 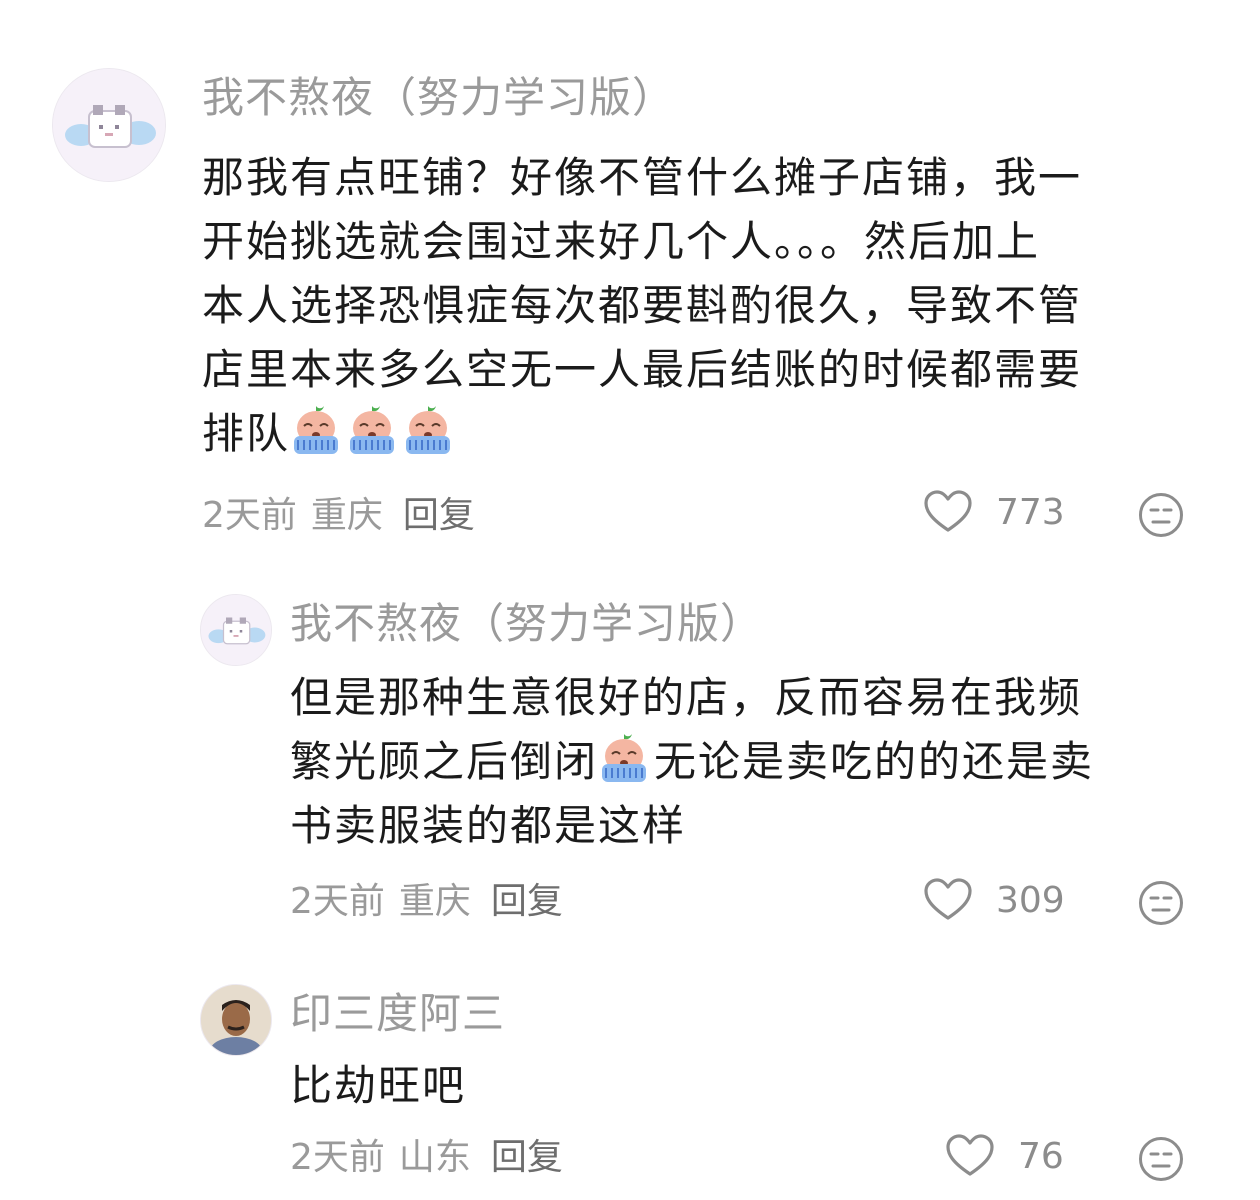 What do you see at coordinates (488, 825) in the screenshot?
I see `comment-line: 书卖服装的都是这样` at bounding box center [488, 825].